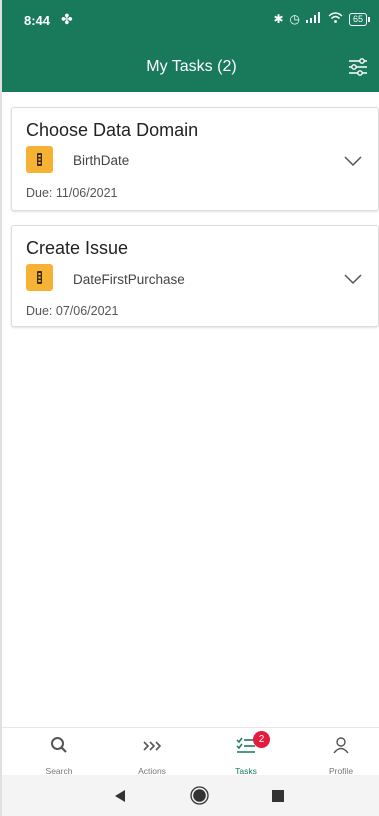  I want to click on app-header: My Tasks (2), so click(190, 66).